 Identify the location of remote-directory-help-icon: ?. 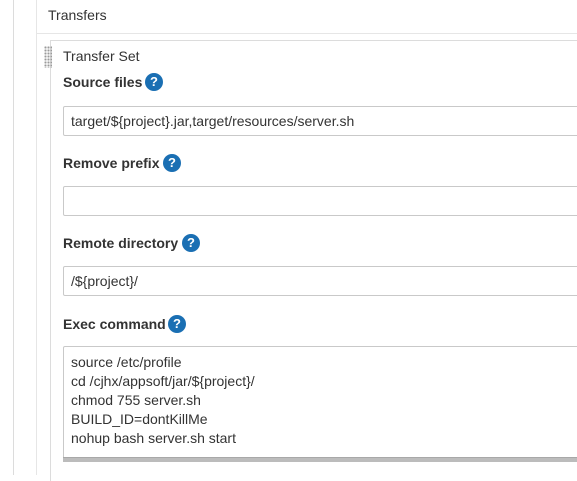
(191, 243).